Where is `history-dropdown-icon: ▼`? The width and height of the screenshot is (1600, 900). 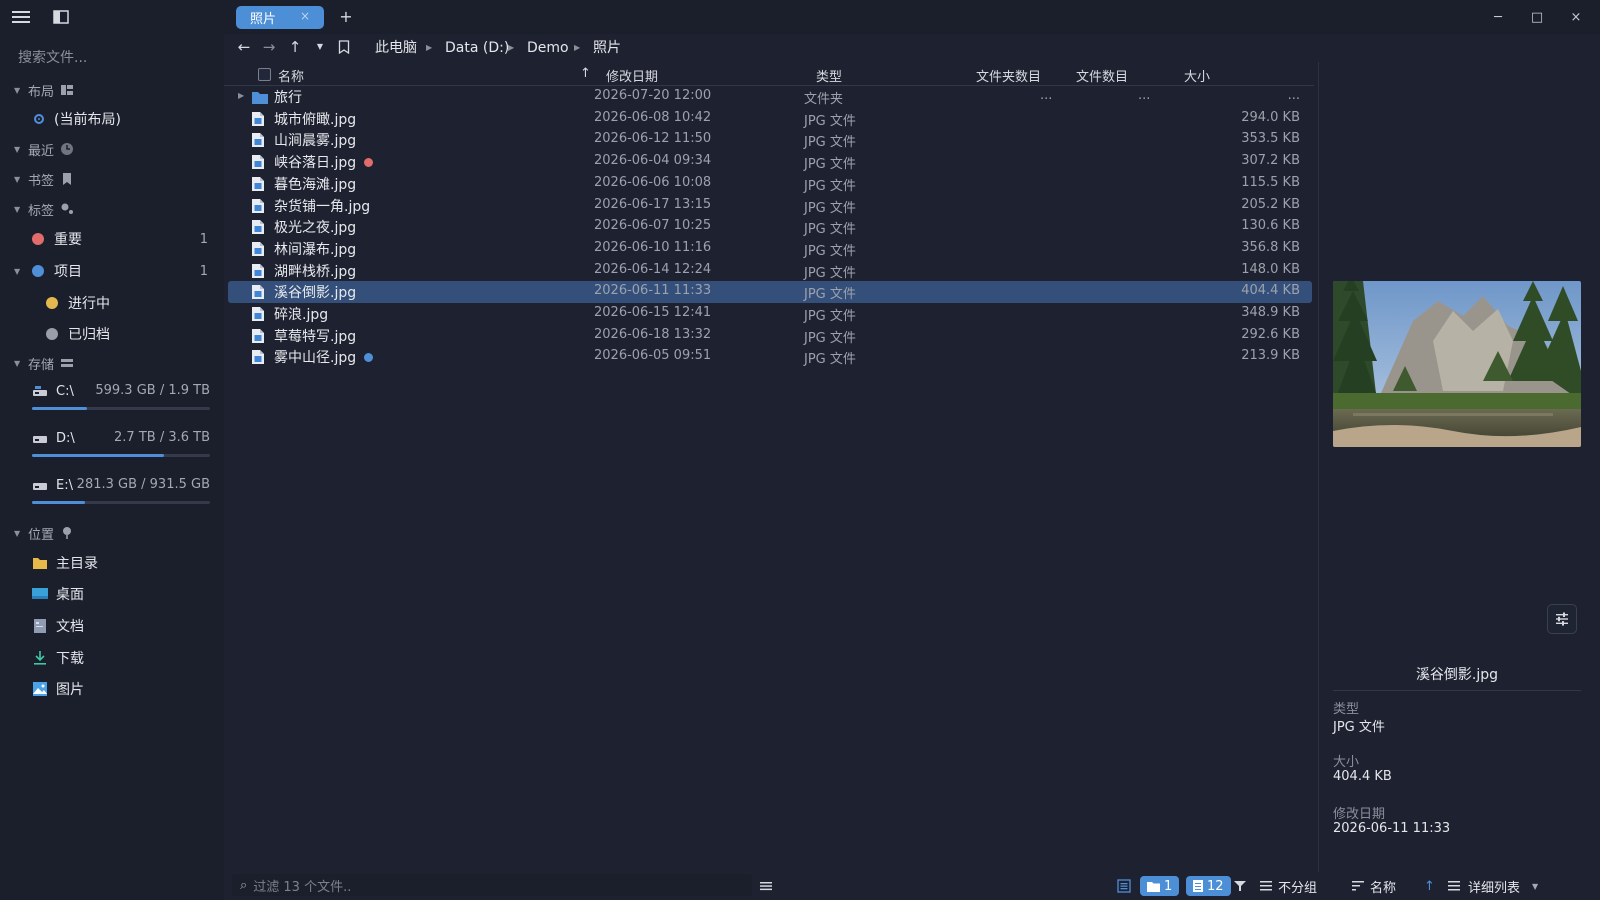
history-dropdown-icon: ▼ is located at coordinates (320, 47).